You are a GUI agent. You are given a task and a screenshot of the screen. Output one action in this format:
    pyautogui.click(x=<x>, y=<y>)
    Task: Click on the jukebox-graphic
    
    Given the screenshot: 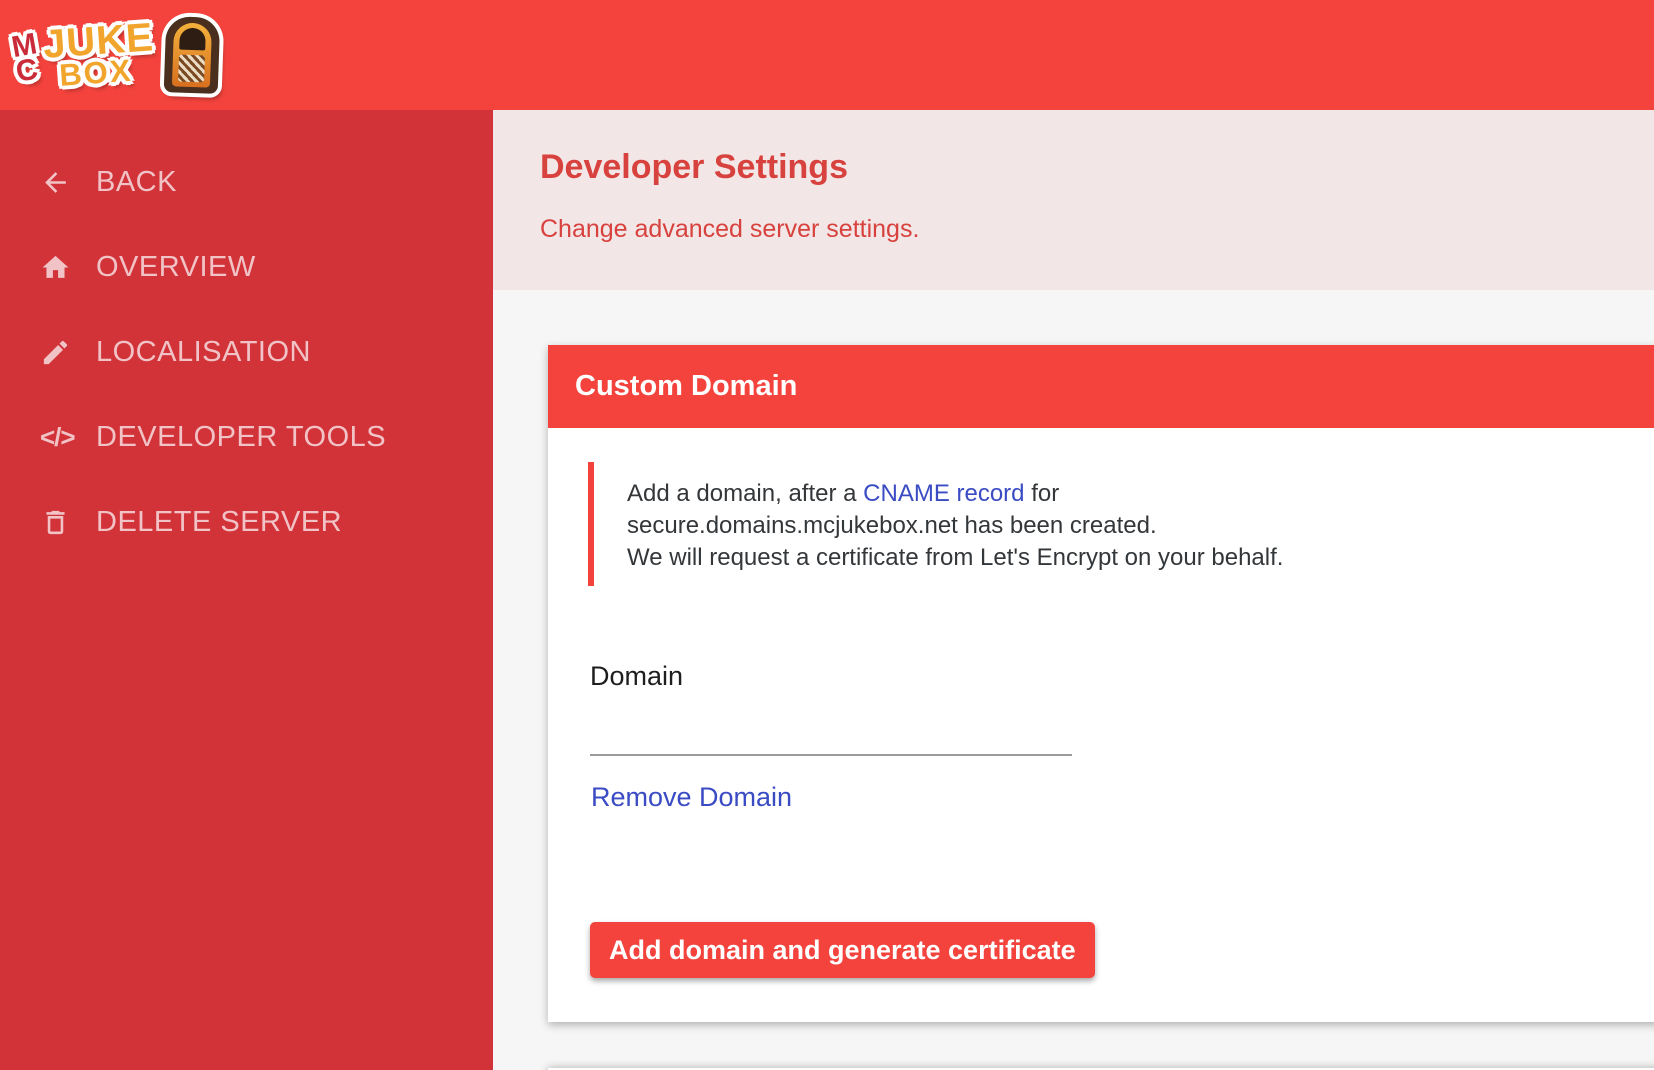 What is the action you would take?
    pyautogui.click(x=192, y=55)
    